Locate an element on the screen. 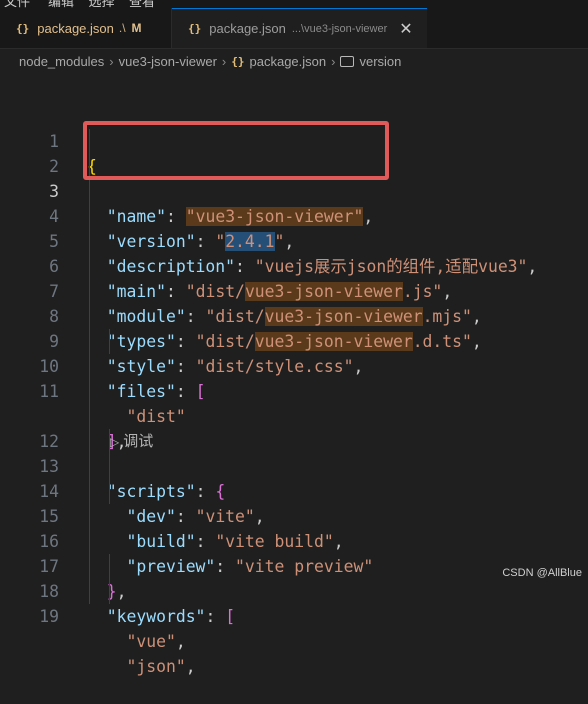 This screenshot has width=588, height=704. code-line: 14 "build": "vite build", is located at coordinates (294, 502).